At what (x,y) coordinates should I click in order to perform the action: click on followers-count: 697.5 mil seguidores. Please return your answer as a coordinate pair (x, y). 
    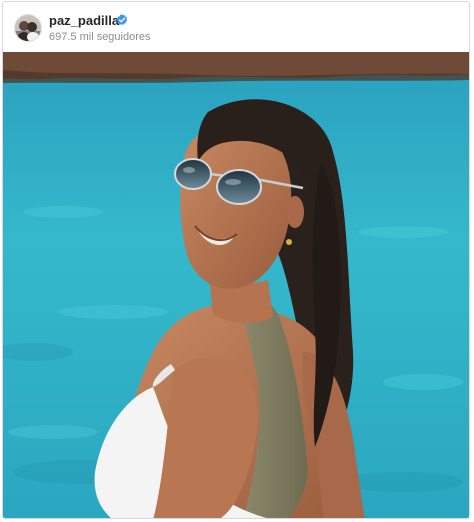
    Looking at the image, I should click on (100, 37).